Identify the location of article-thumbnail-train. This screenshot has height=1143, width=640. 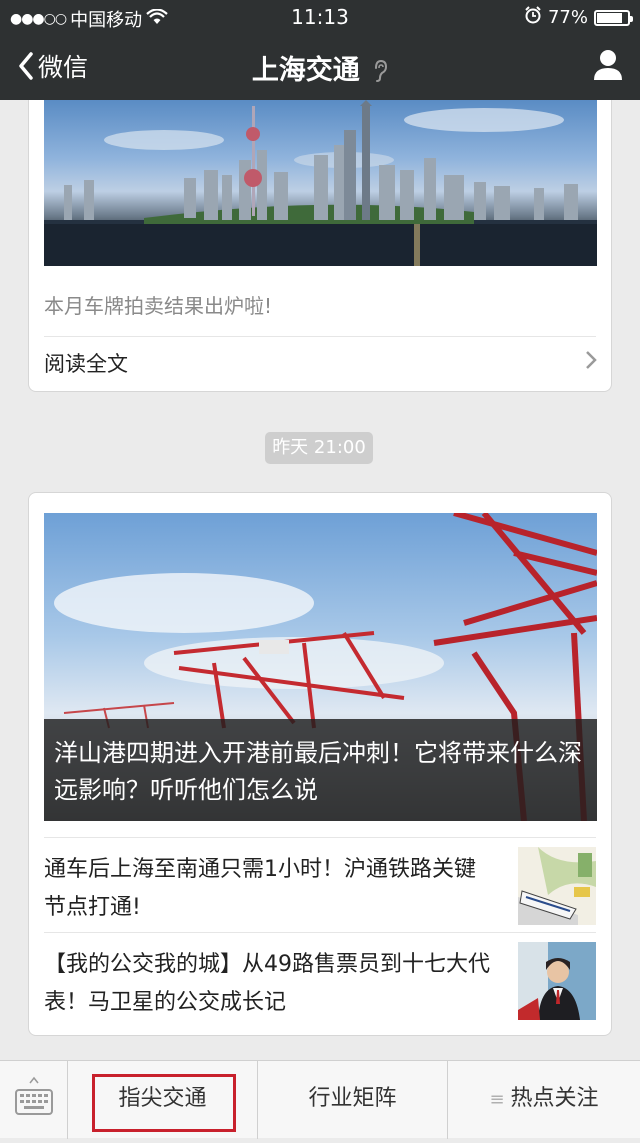
(557, 886).